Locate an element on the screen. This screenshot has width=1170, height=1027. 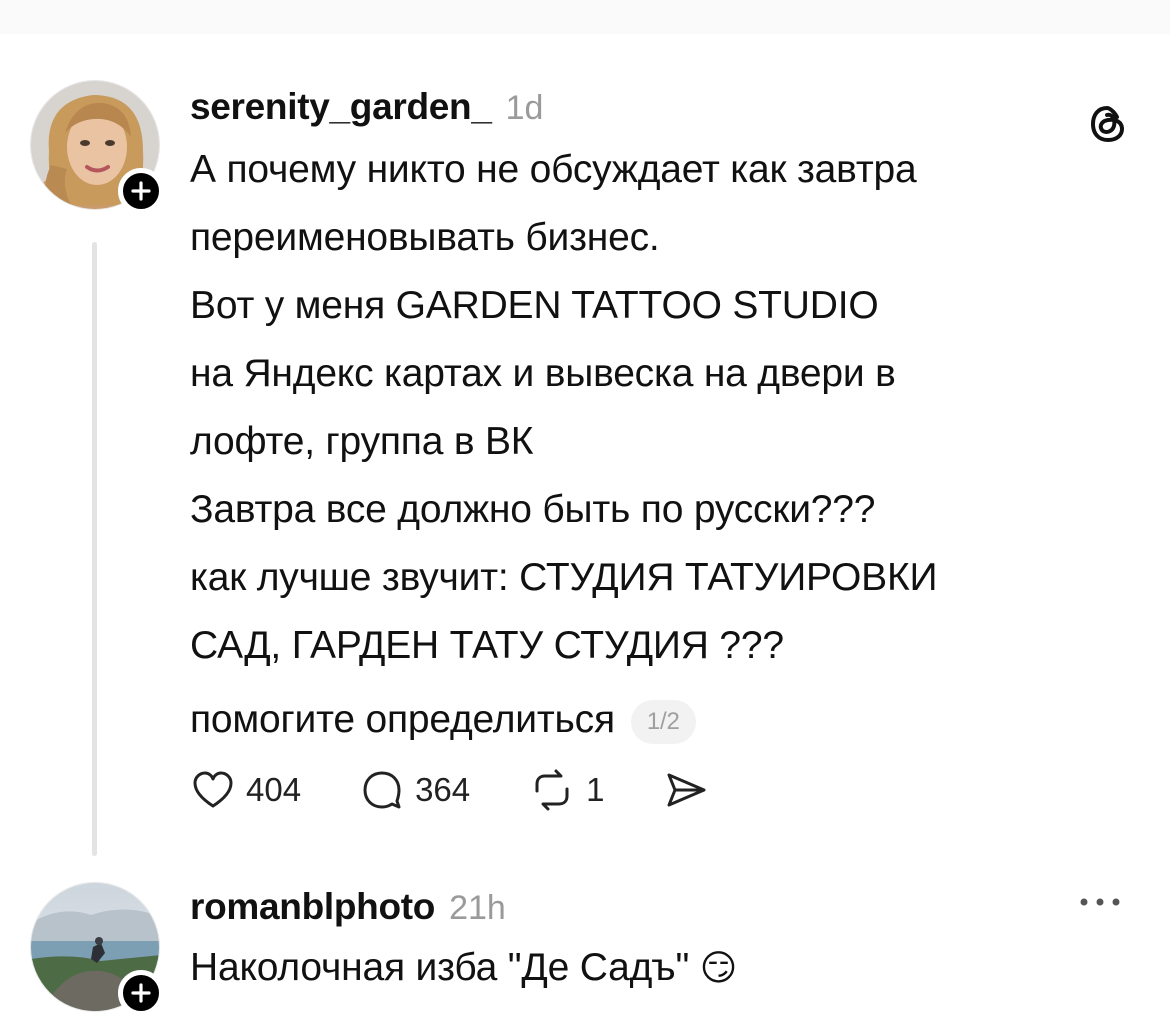
post-line: А почему никто не обсуждает как завтра is located at coordinates (553, 169).